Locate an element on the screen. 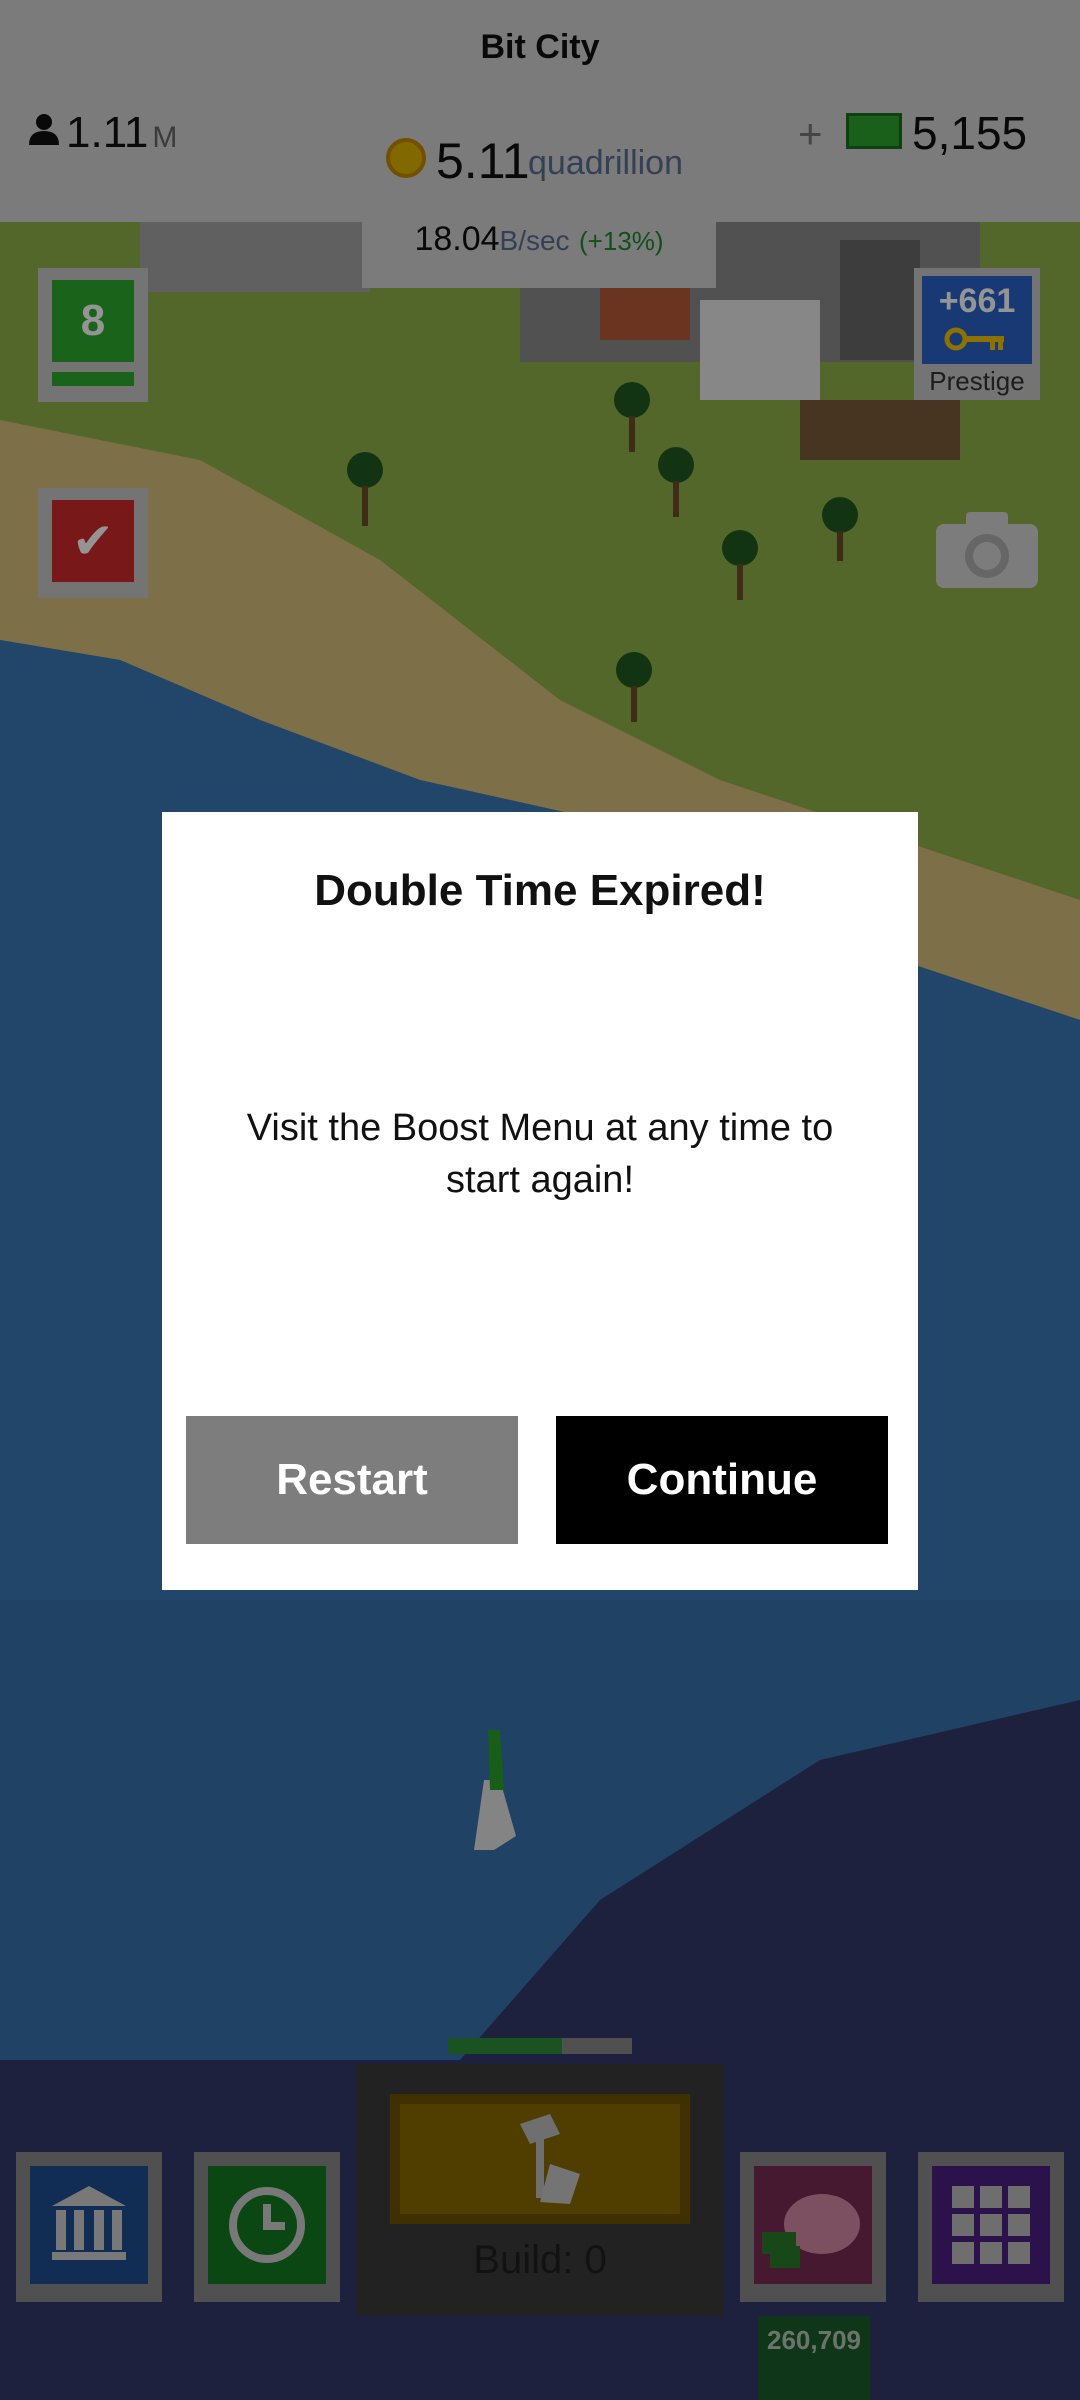 Image resolution: width=1080 pixels, height=2400 pixels. restart-button: Restart is located at coordinates (352, 1480).